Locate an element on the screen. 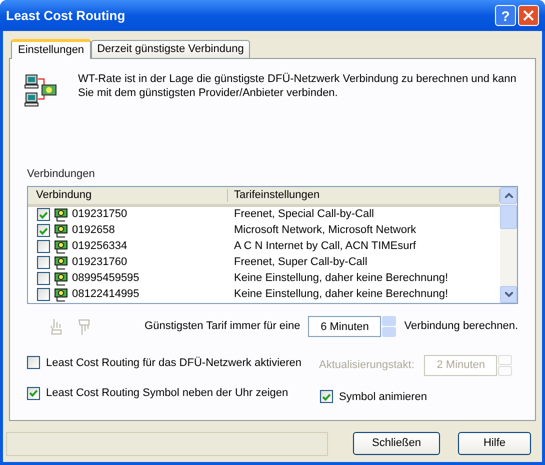 This screenshot has width=545, height=465. window-title: Least Cost Routing is located at coordinates (66, 15).